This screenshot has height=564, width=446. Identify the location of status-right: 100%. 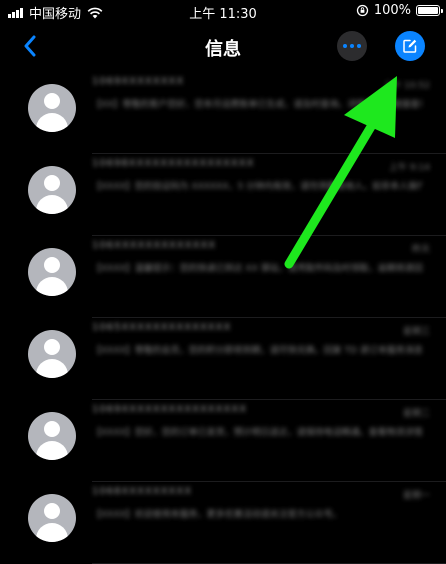
(399, 10).